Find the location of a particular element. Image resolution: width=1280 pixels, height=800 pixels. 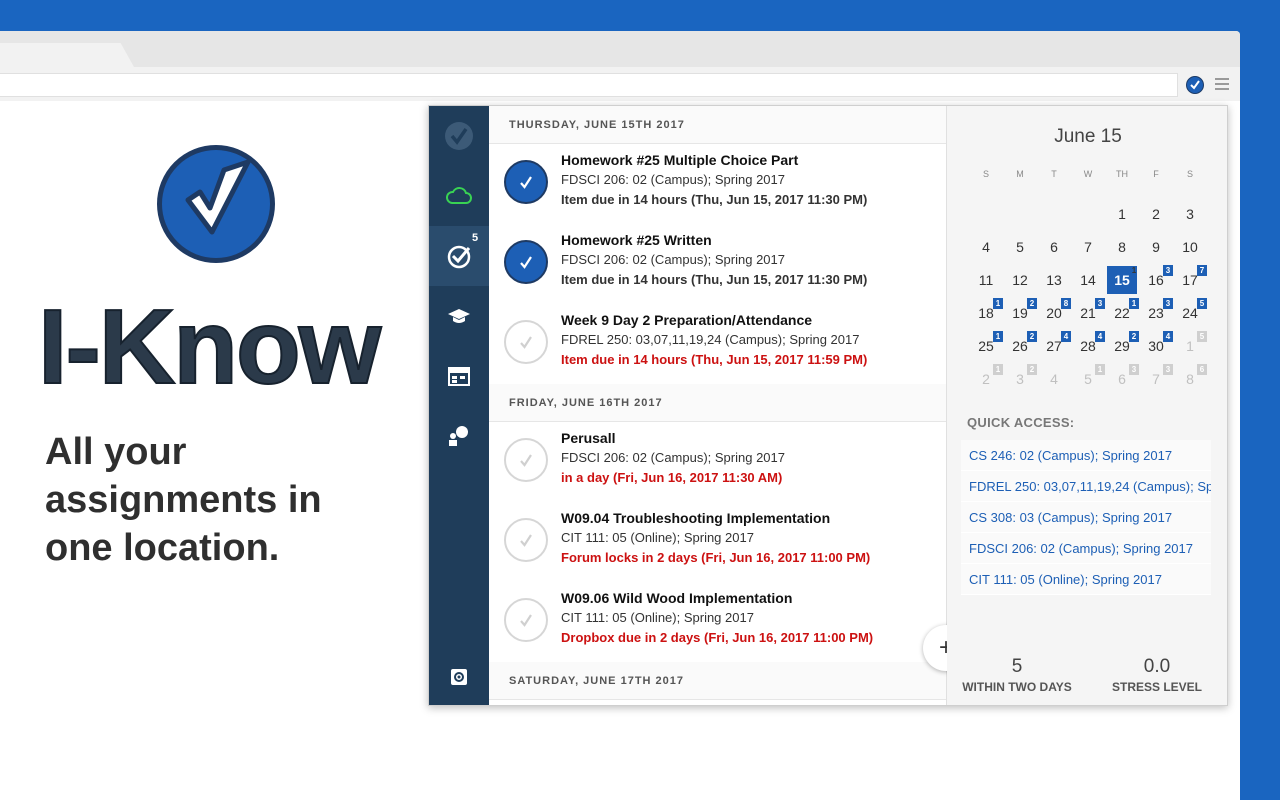

day-number: 28 is located at coordinates (1088, 345).